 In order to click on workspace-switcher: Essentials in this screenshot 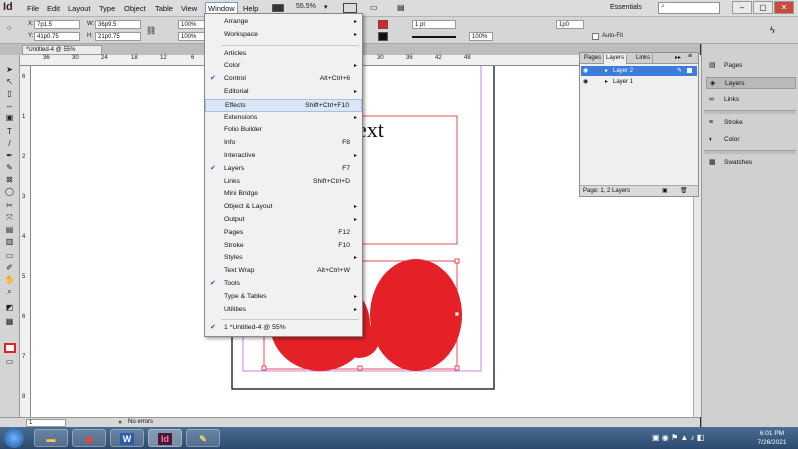, I will do `click(626, 7)`.